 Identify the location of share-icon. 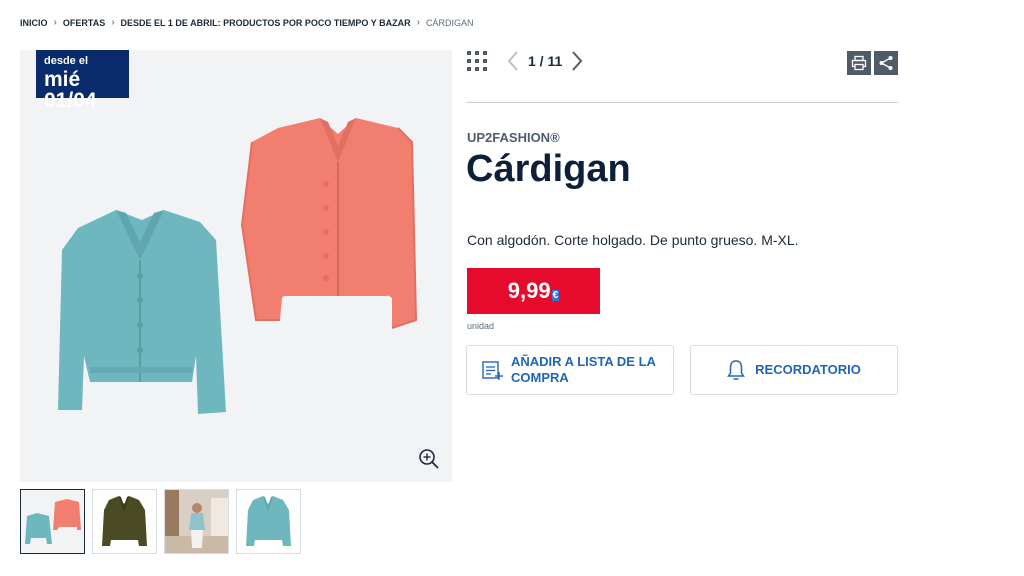
(886, 63).